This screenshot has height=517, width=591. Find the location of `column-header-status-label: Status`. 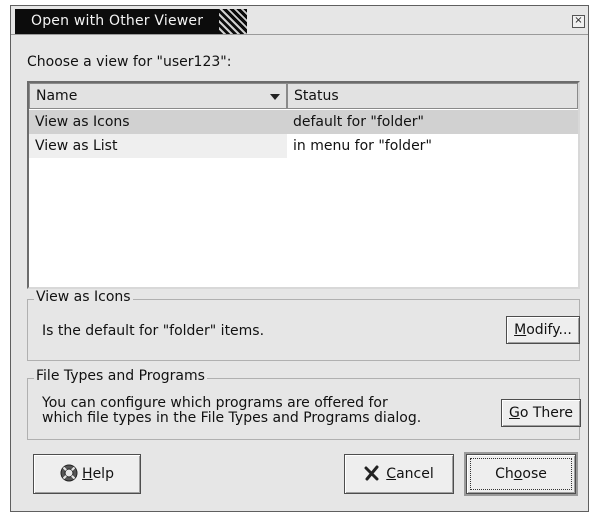

column-header-status-label: Status is located at coordinates (316, 96).